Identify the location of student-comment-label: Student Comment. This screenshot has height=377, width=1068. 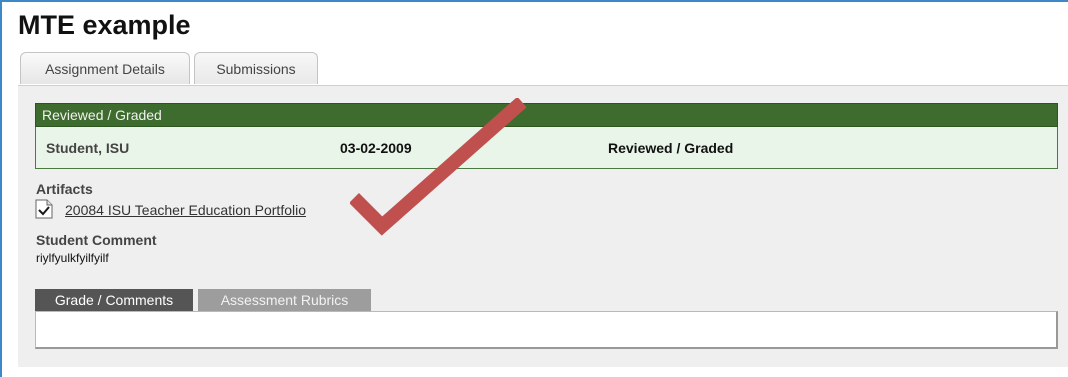
(96, 240).